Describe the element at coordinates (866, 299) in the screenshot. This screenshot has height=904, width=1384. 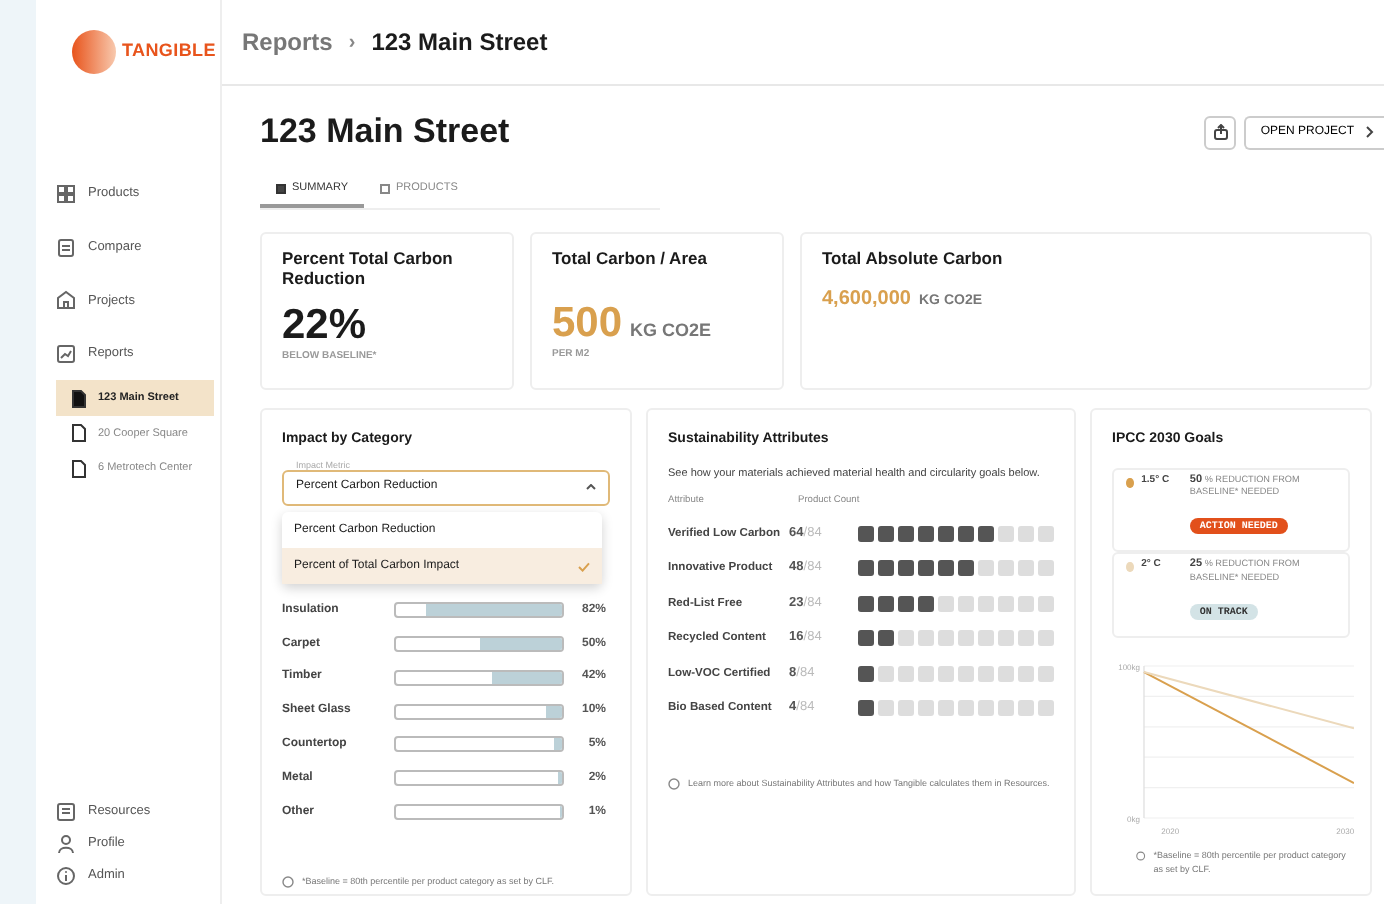
I see `metric-value: 4,600,000` at that location.